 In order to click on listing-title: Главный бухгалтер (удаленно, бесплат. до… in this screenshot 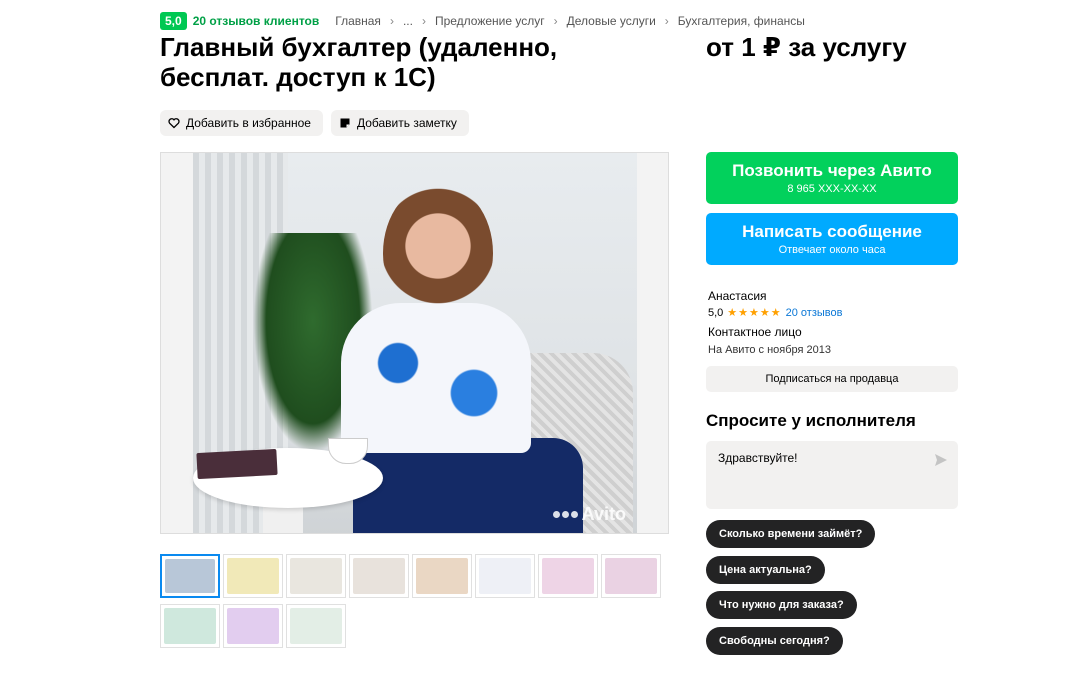, I will do `click(395, 62)`.